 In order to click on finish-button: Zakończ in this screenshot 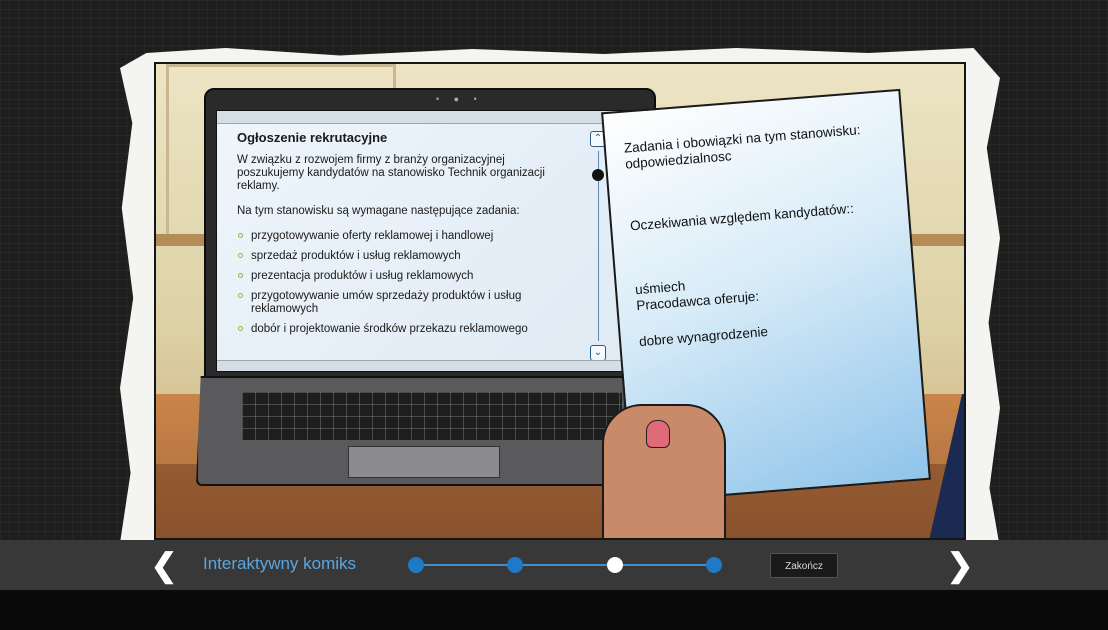, I will do `click(804, 565)`.